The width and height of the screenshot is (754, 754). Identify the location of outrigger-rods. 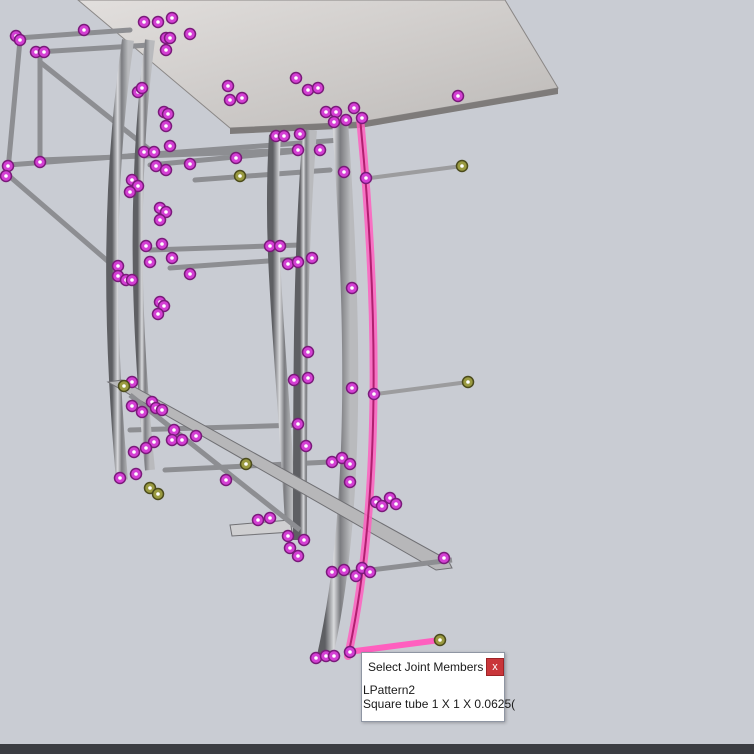
(419, 280).